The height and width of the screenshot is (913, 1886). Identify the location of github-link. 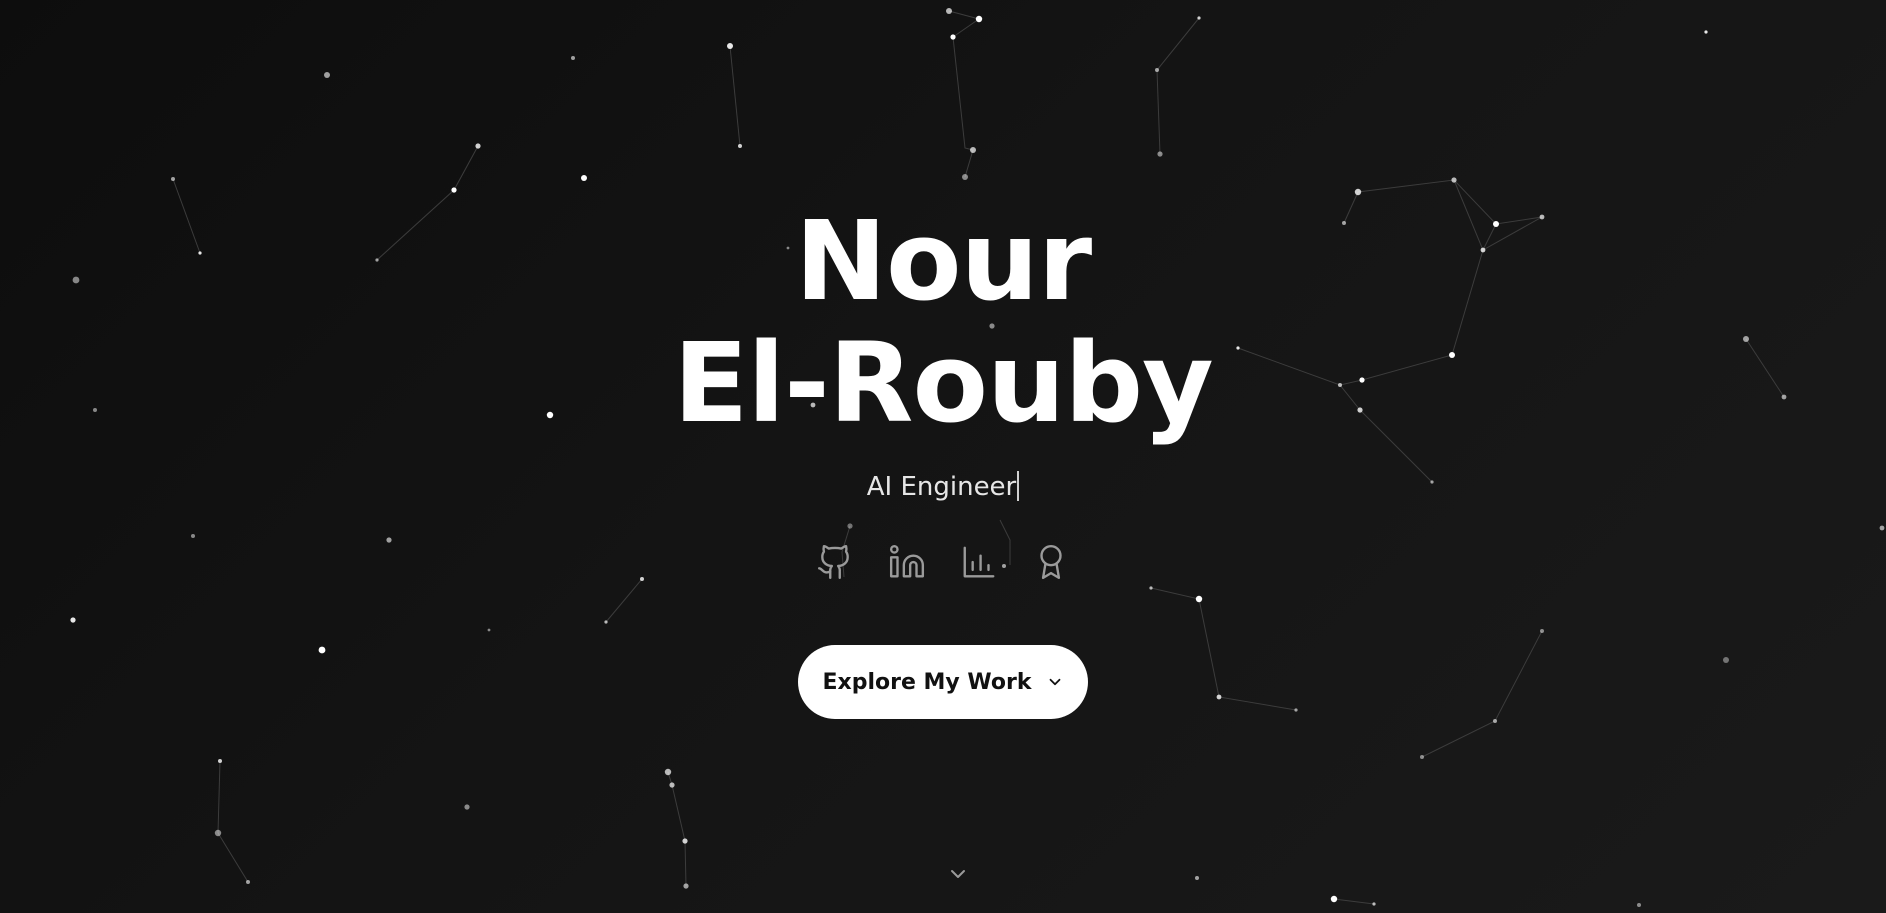
(835, 564).